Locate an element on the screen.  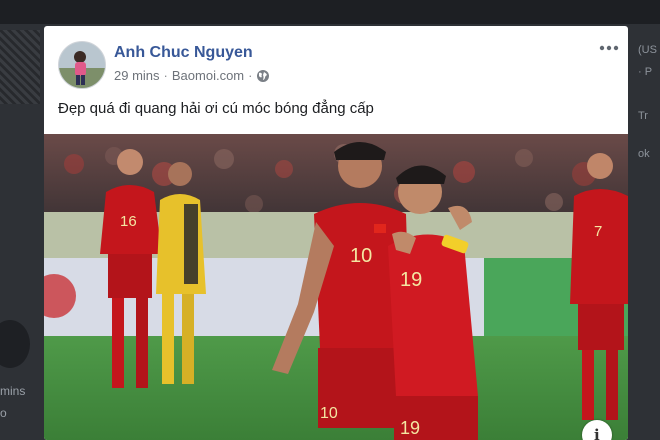
shorts-number-19: 19 is located at coordinates (410, 428).